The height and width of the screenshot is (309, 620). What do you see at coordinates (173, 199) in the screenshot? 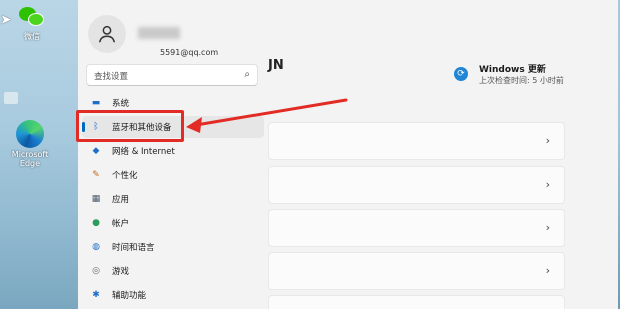
I see `nav-item-apps: ▦ 应用` at bounding box center [173, 199].